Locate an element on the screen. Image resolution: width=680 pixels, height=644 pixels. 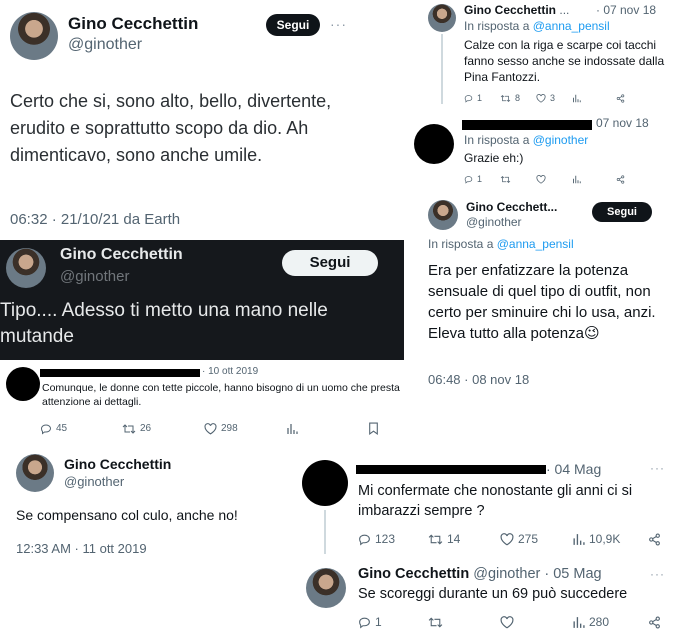
bookmark-icon is located at coordinates (373, 428).